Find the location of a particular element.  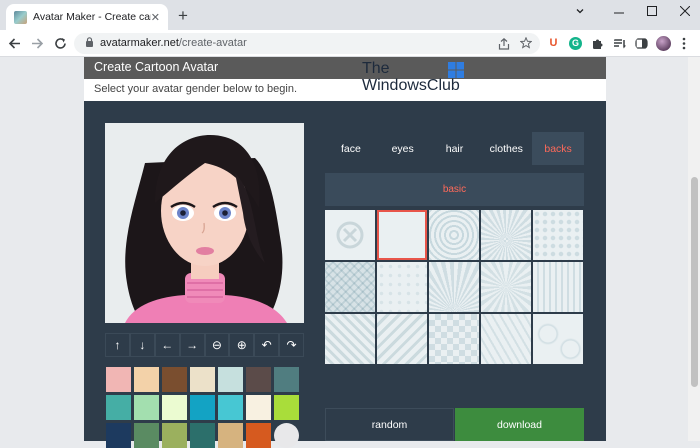

tab-search-icon is located at coordinates (580, 11).